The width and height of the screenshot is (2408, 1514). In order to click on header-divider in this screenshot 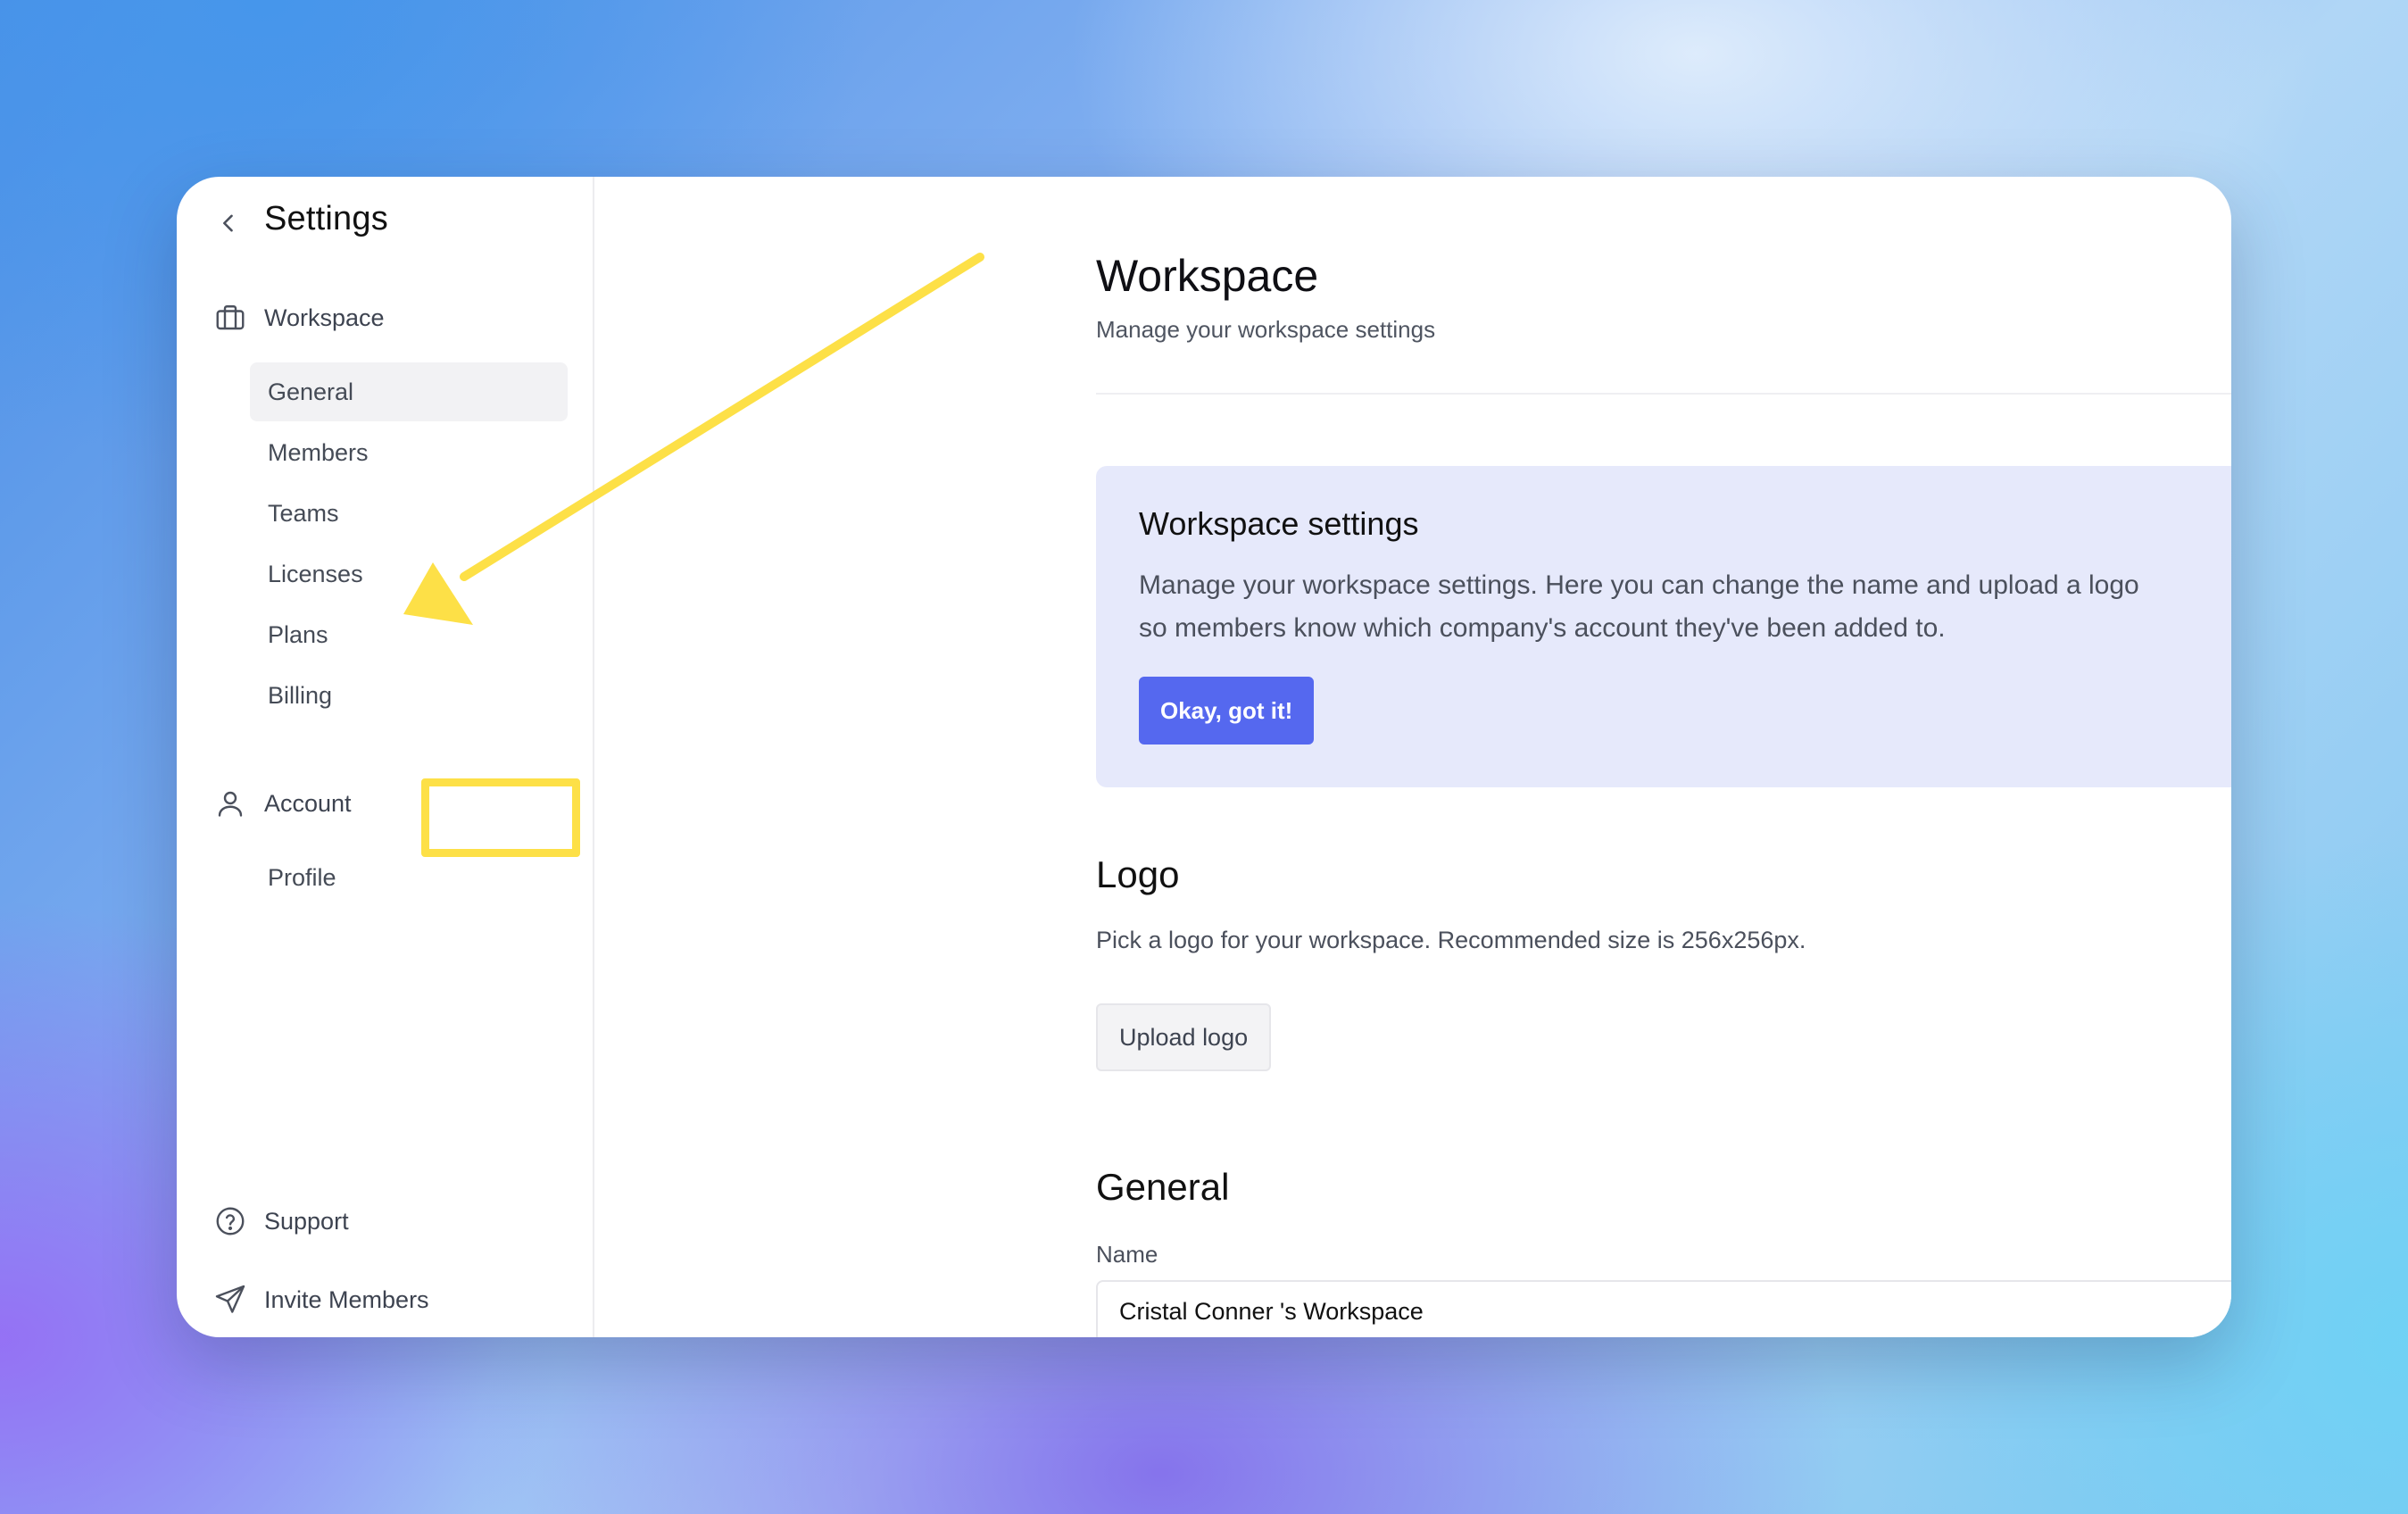, I will do `click(1663, 394)`.